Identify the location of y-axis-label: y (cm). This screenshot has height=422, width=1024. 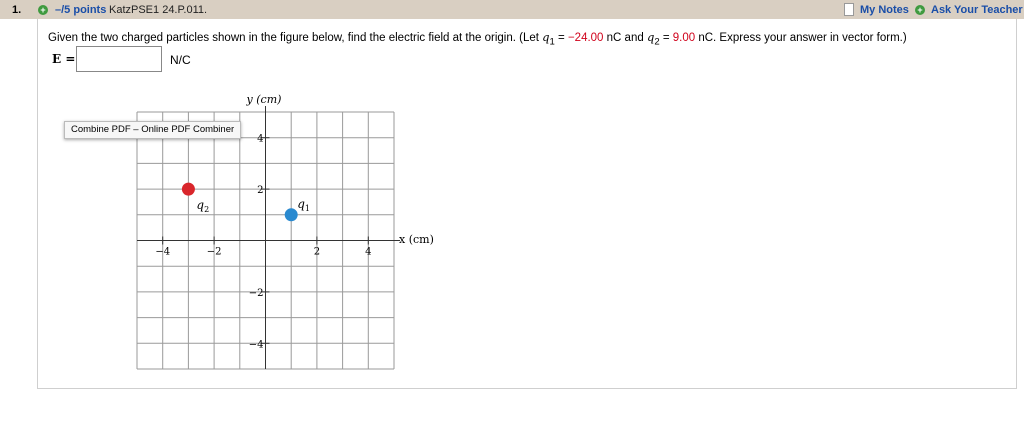
(264, 99).